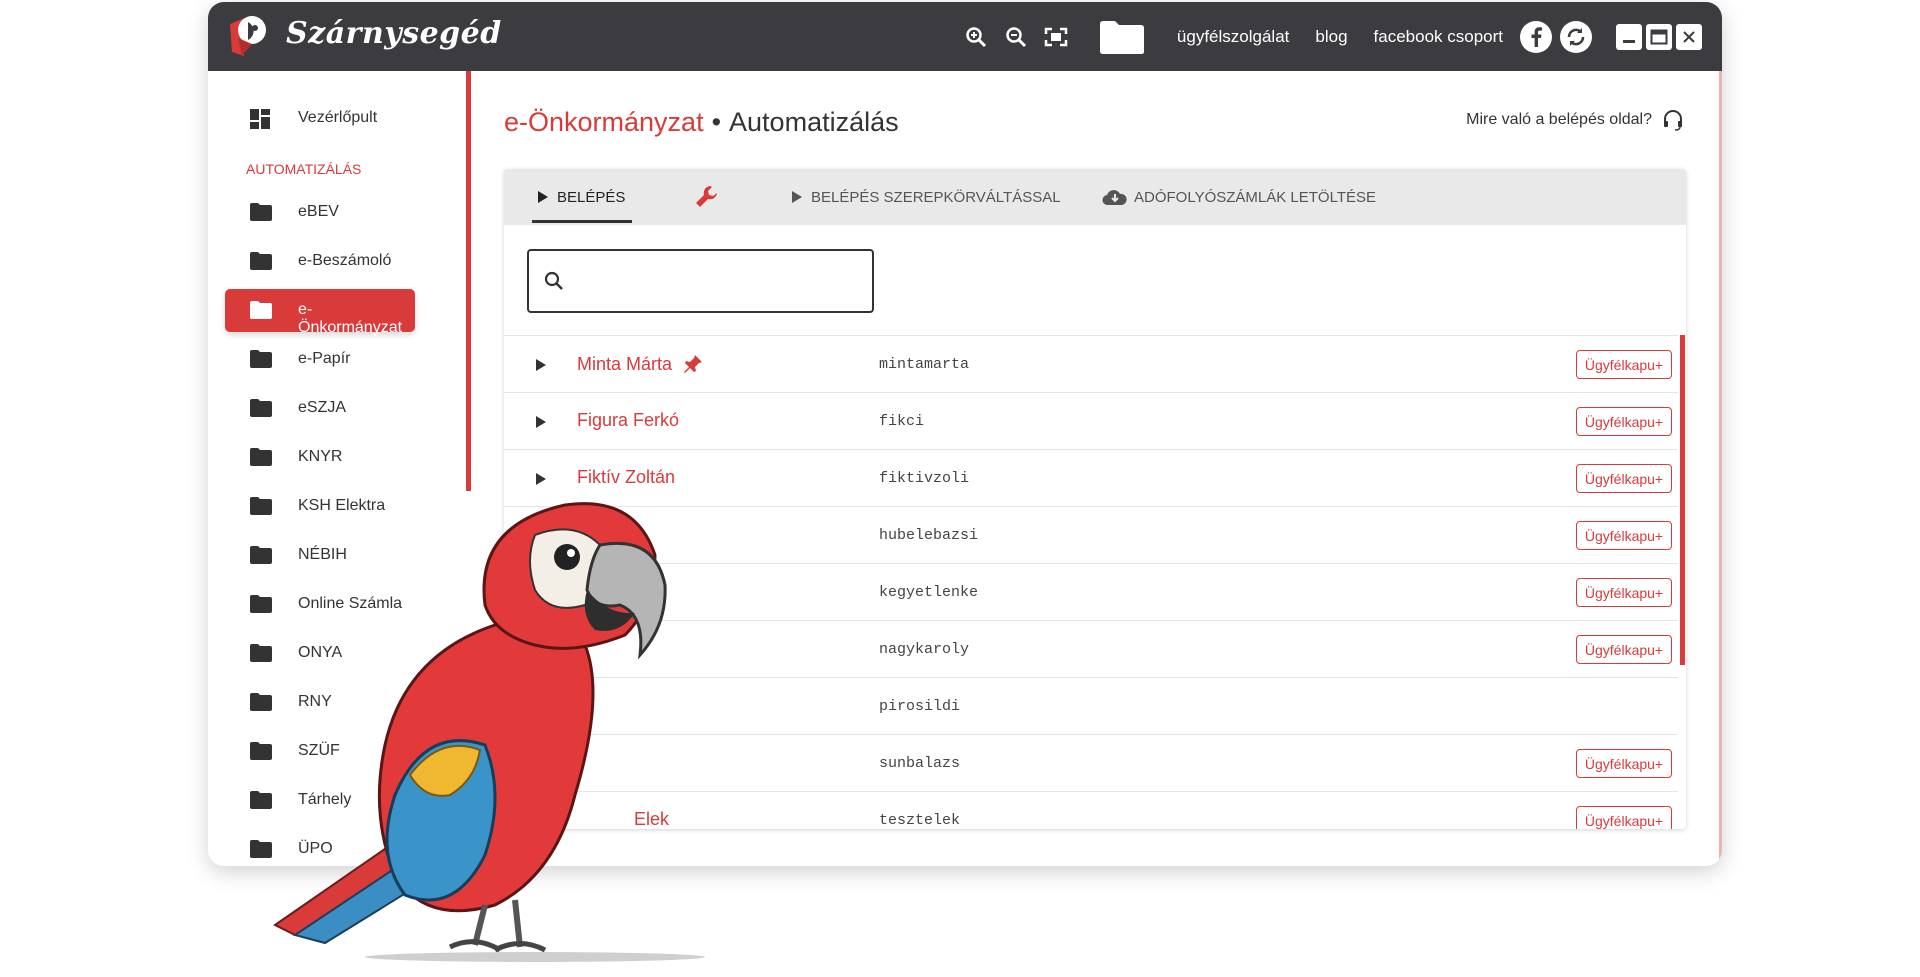  I want to click on window-edge, so click(1720, 468).